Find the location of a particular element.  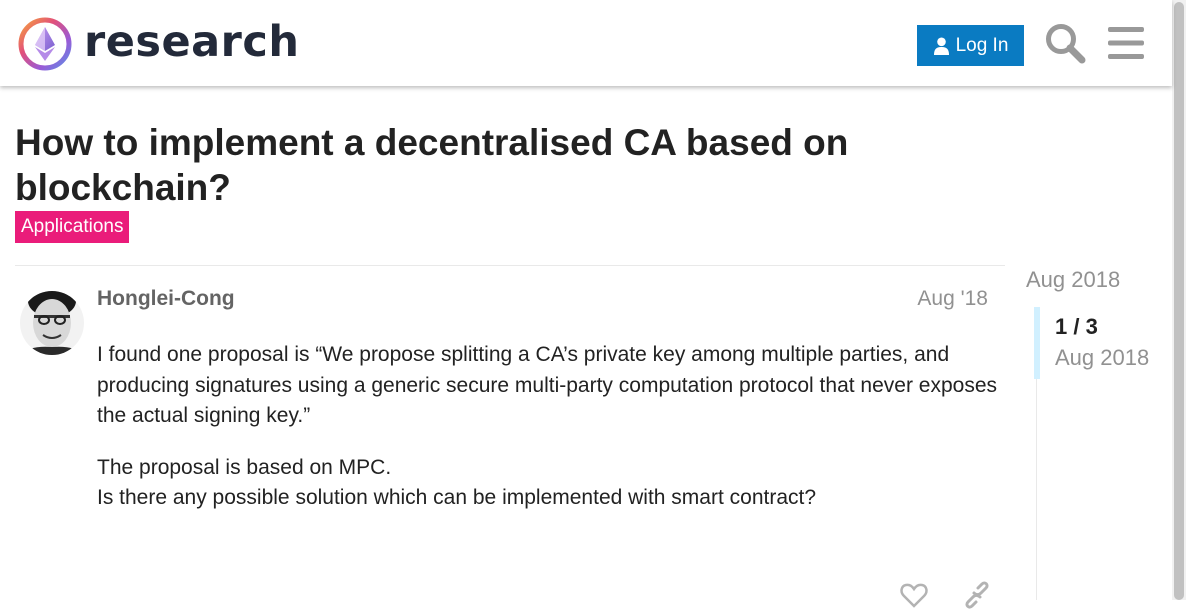

ethereum-logo-icon is located at coordinates (45, 44).